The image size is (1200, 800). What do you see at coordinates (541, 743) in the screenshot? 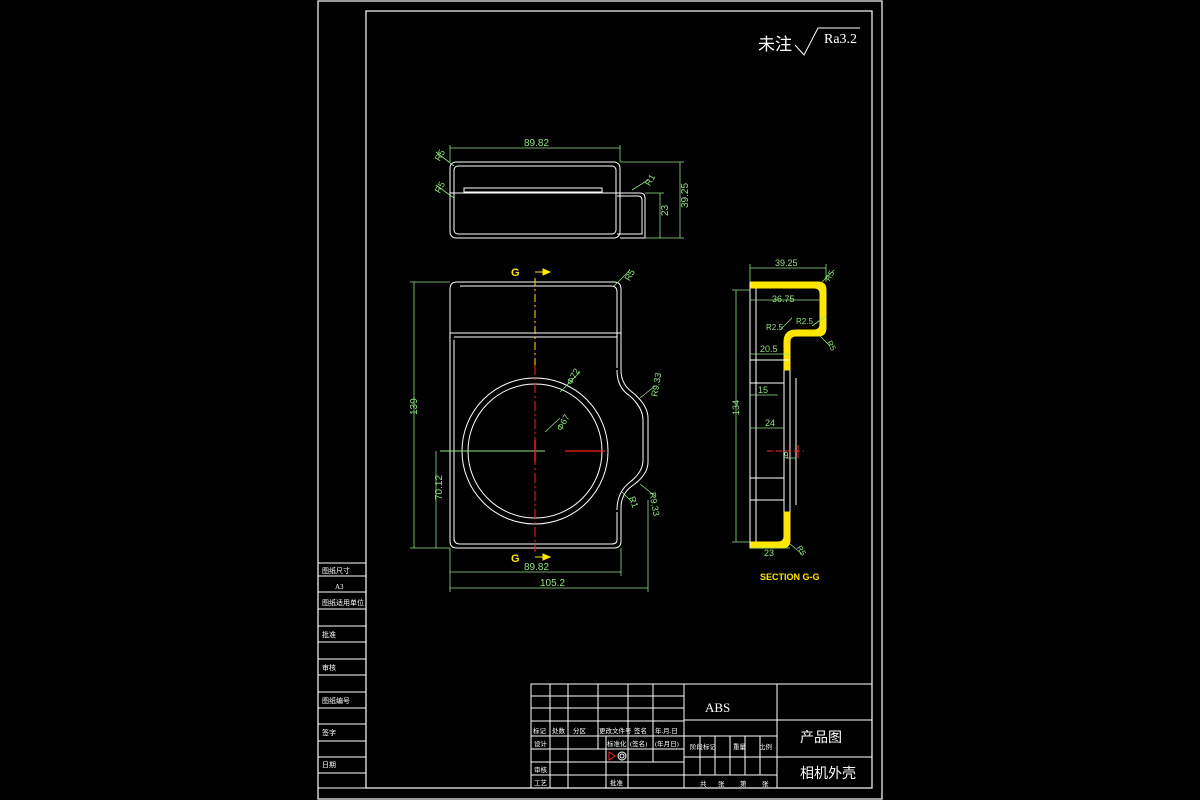
I see `row-label-0: 设计` at bounding box center [541, 743].